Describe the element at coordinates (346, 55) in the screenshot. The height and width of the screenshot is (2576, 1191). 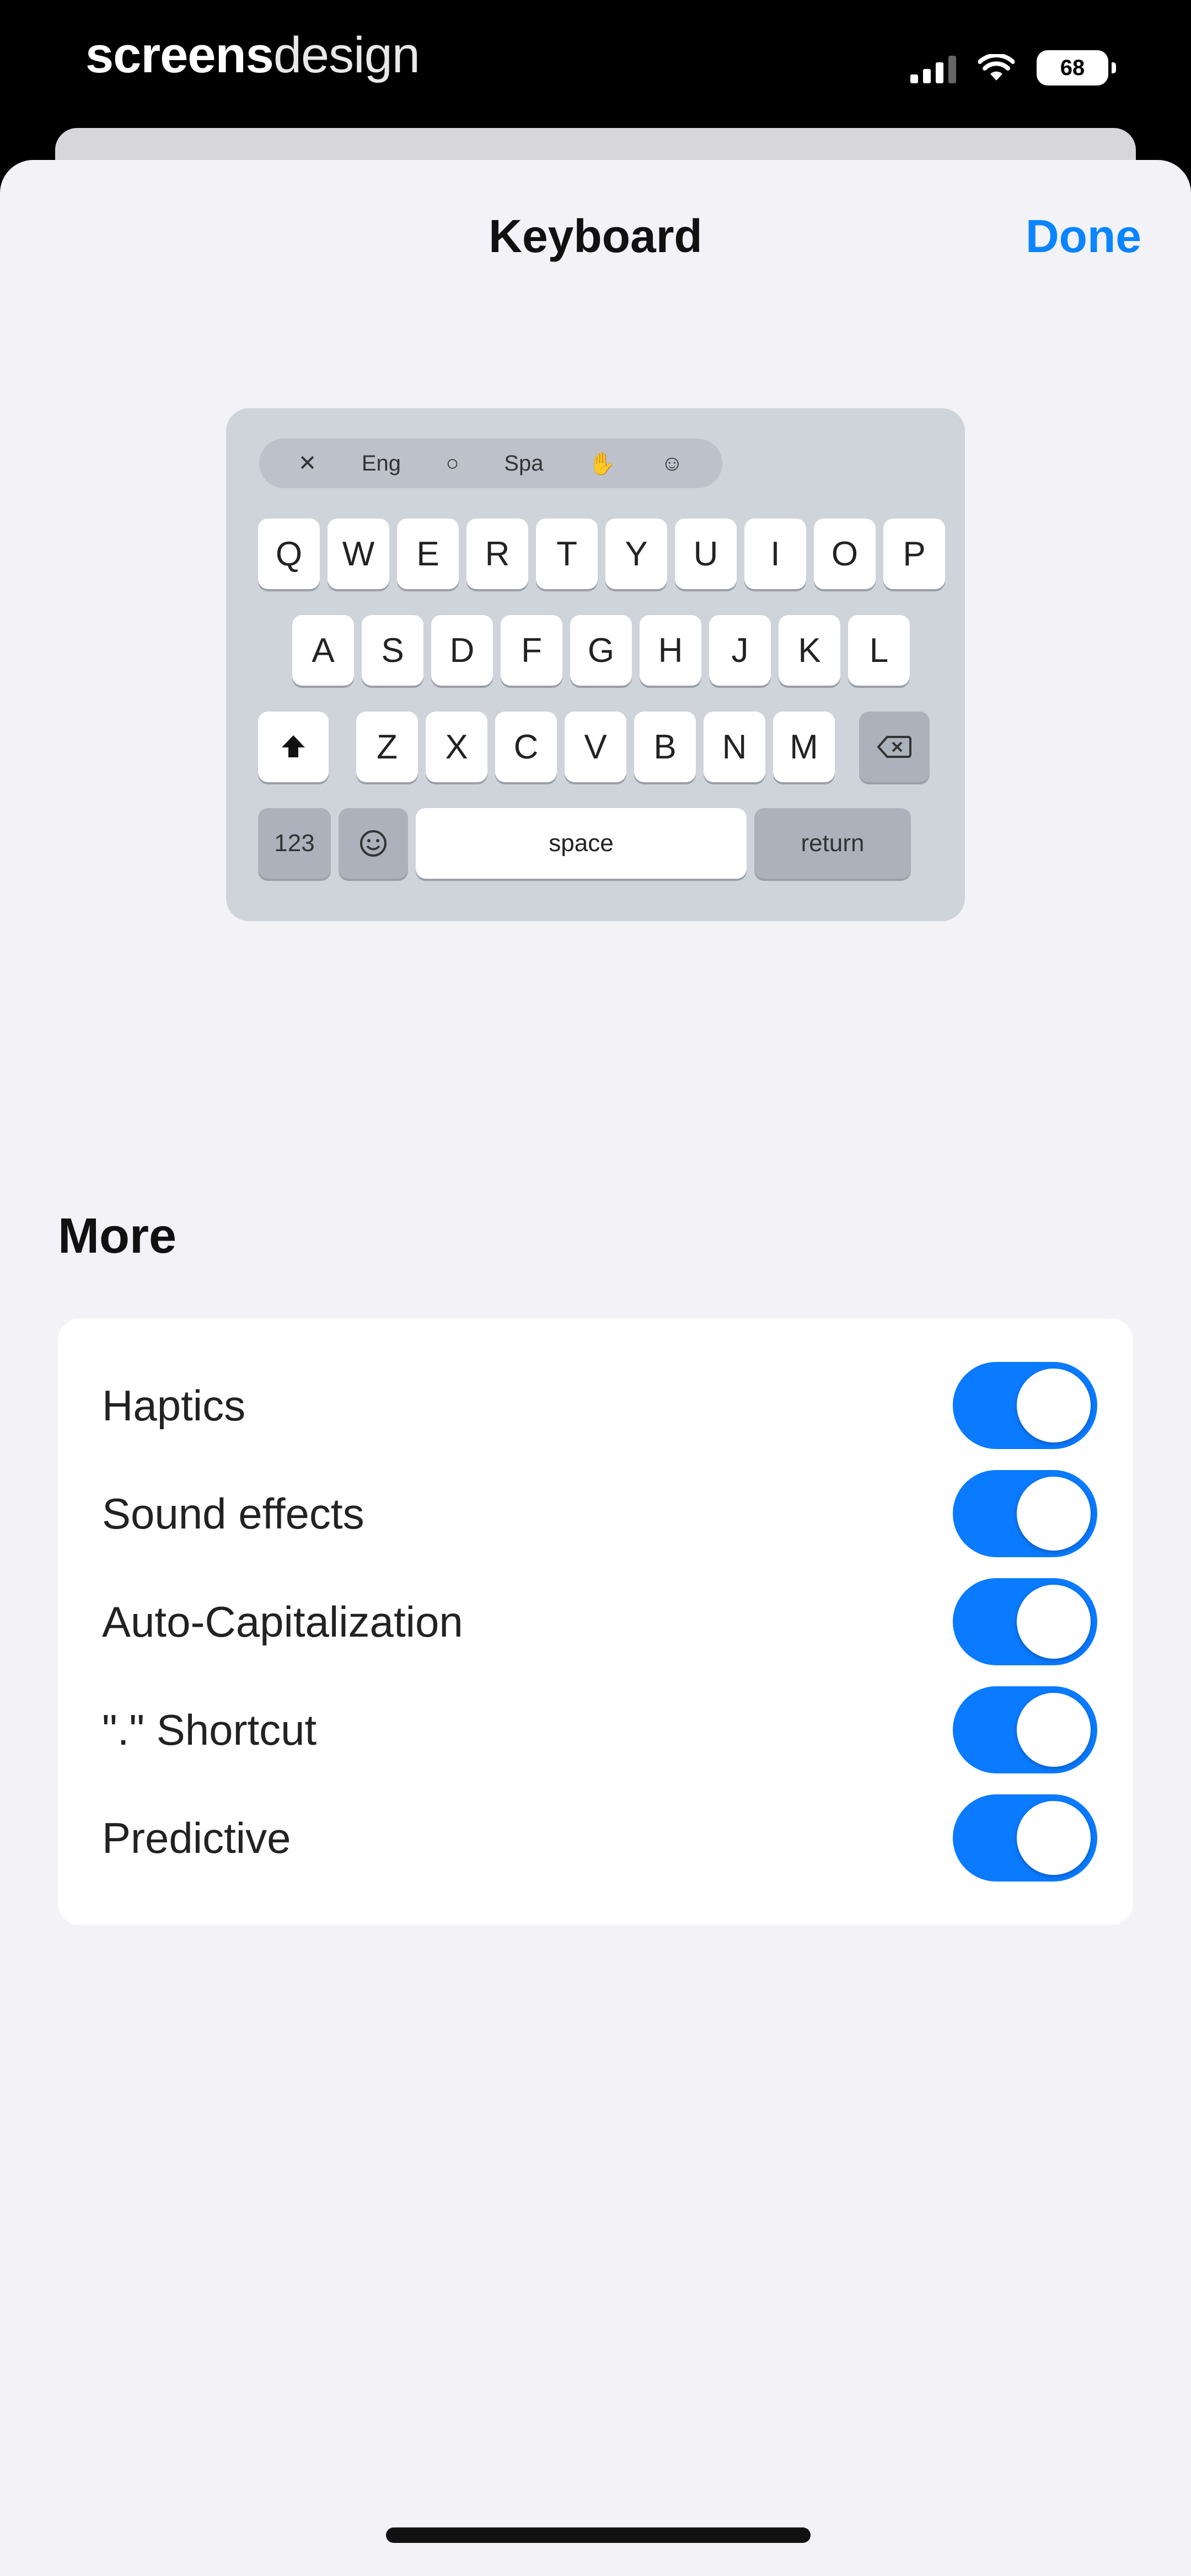
I see `brand-light: design` at that location.